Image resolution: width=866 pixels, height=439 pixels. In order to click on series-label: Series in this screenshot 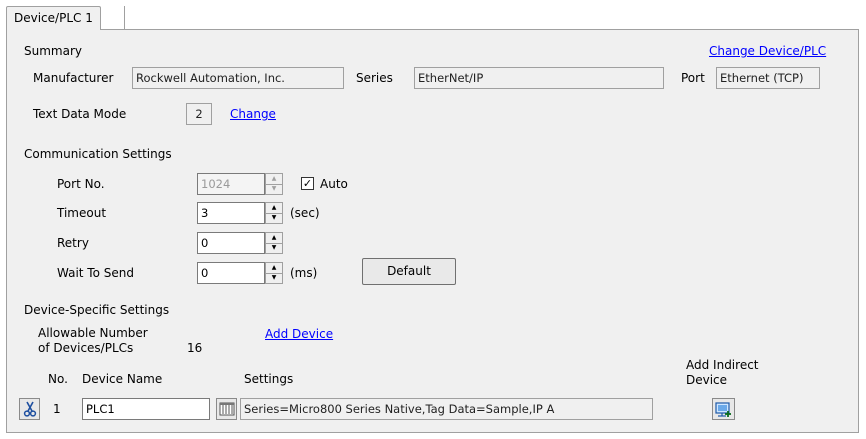, I will do `click(374, 78)`.